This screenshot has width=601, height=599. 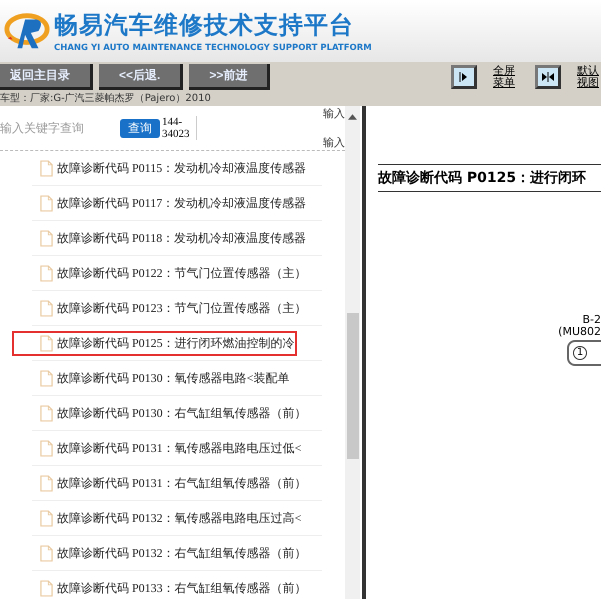 What do you see at coordinates (160, 483) in the screenshot?
I see `tree-item: 故障诊断代码 P0131：右气缸组氧传感器（前）` at bounding box center [160, 483].